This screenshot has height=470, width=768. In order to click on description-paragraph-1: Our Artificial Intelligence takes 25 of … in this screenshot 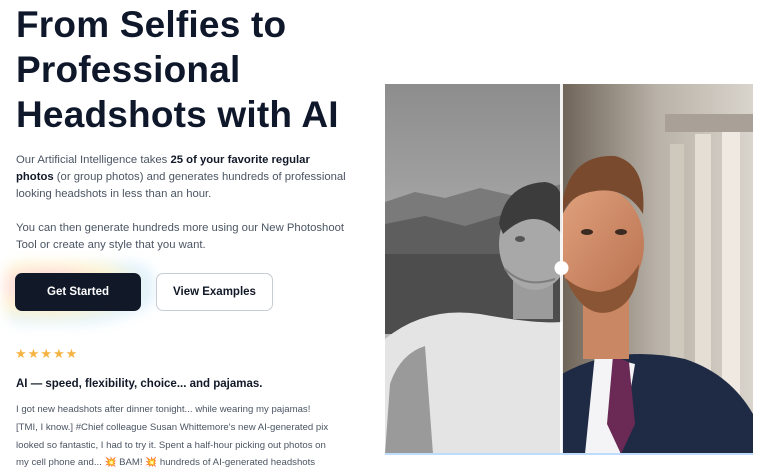, I will do `click(181, 177)`.